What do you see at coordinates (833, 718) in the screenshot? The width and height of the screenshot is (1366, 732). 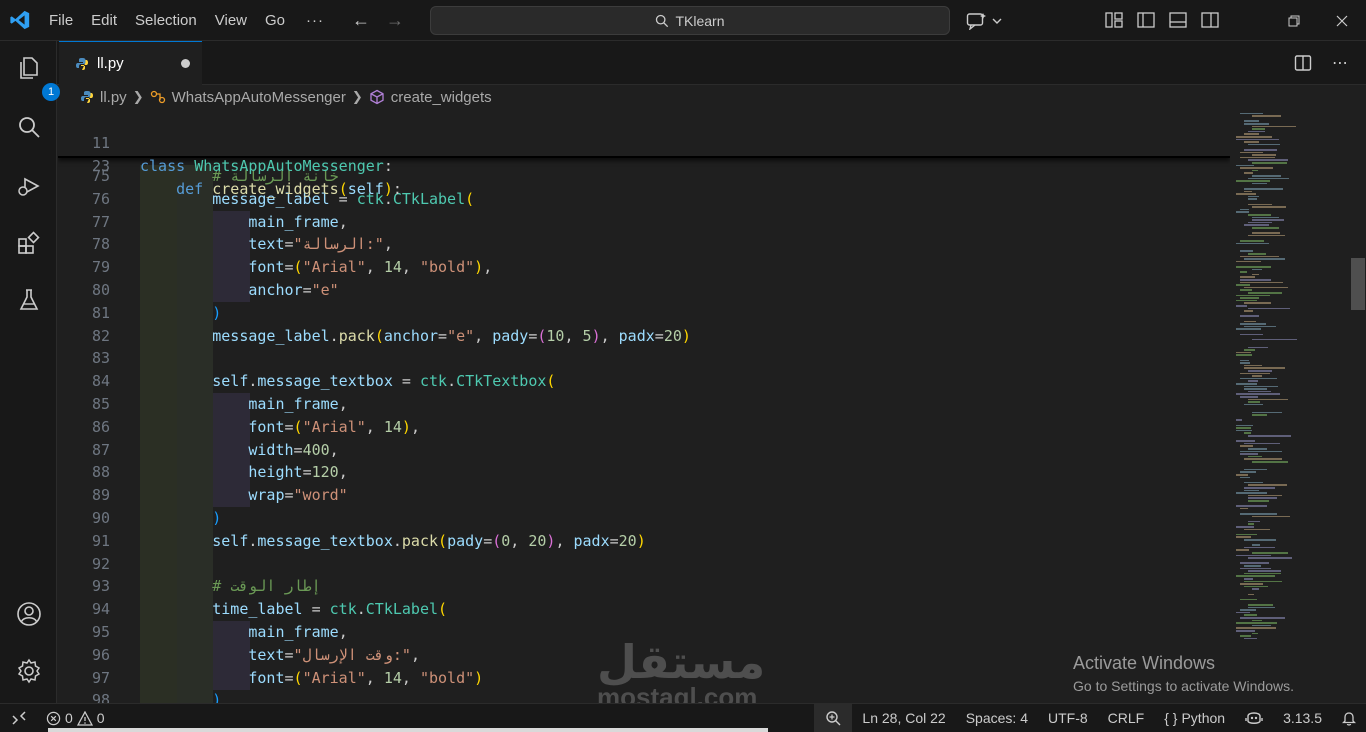 I see `zoom-button` at bounding box center [833, 718].